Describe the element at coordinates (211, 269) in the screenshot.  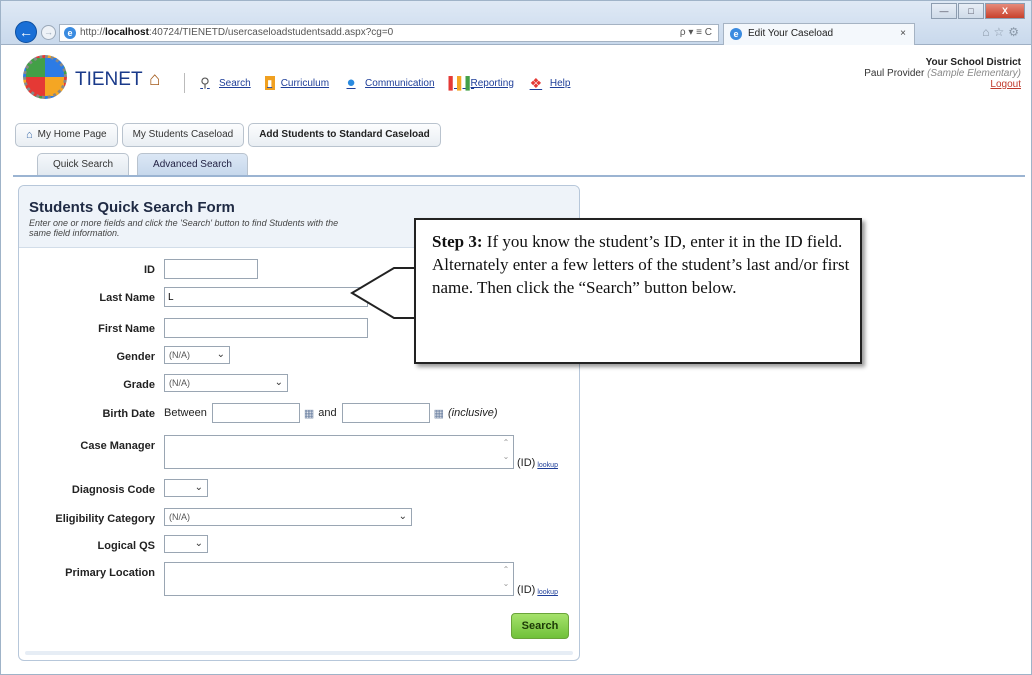
I see `id-input` at that location.